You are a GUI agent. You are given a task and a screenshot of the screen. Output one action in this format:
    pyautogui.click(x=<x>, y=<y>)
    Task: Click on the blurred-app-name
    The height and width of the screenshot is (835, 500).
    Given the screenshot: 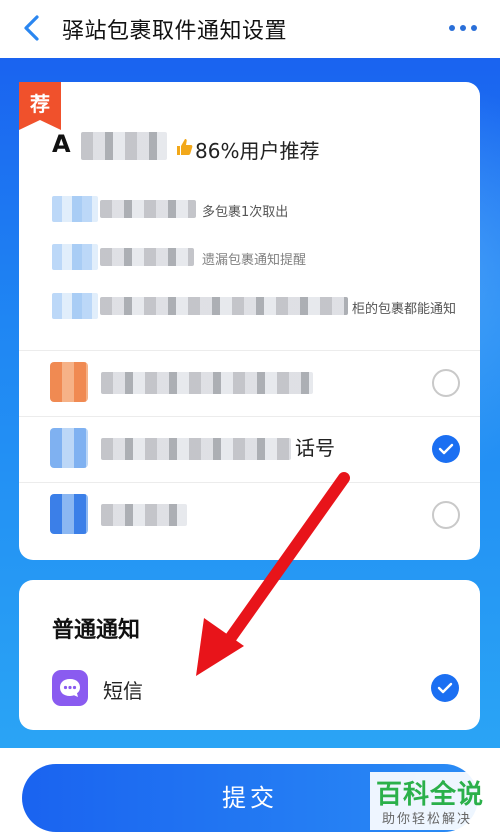 What is the action you would take?
    pyautogui.click(x=124, y=146)
    